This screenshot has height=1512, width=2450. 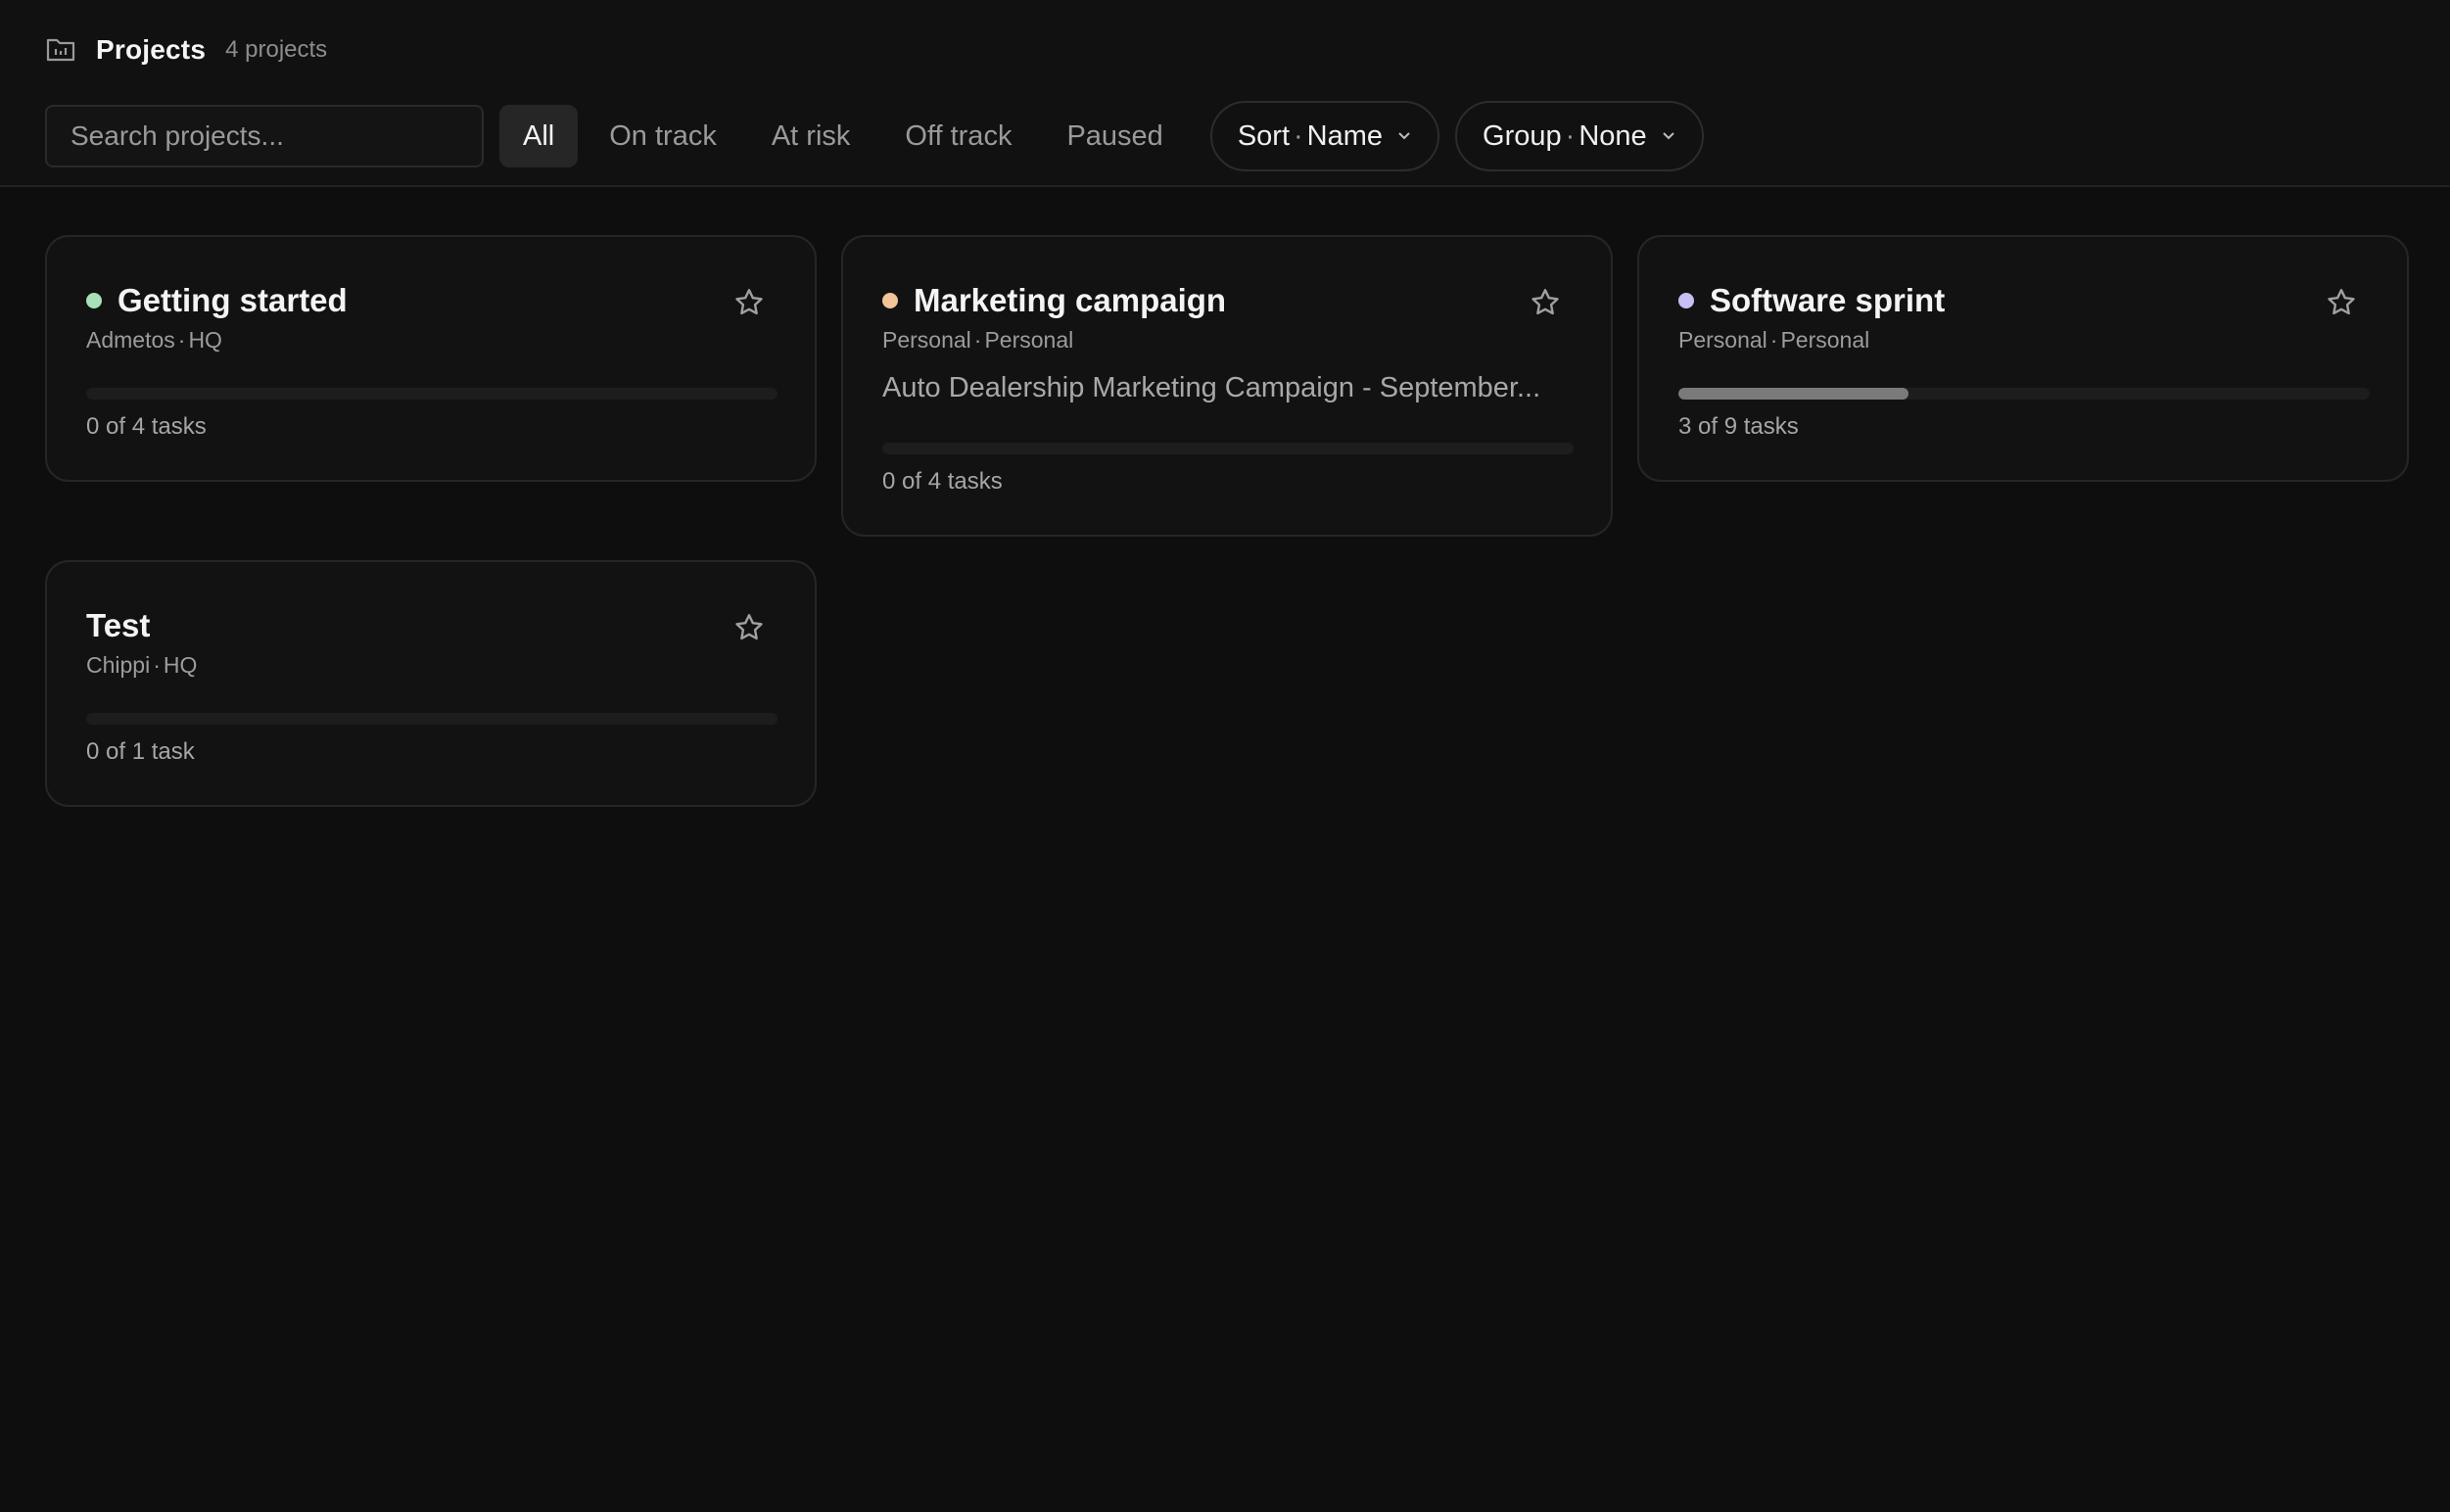 I want to click on progress-fill, so click(x=1793, y=394).